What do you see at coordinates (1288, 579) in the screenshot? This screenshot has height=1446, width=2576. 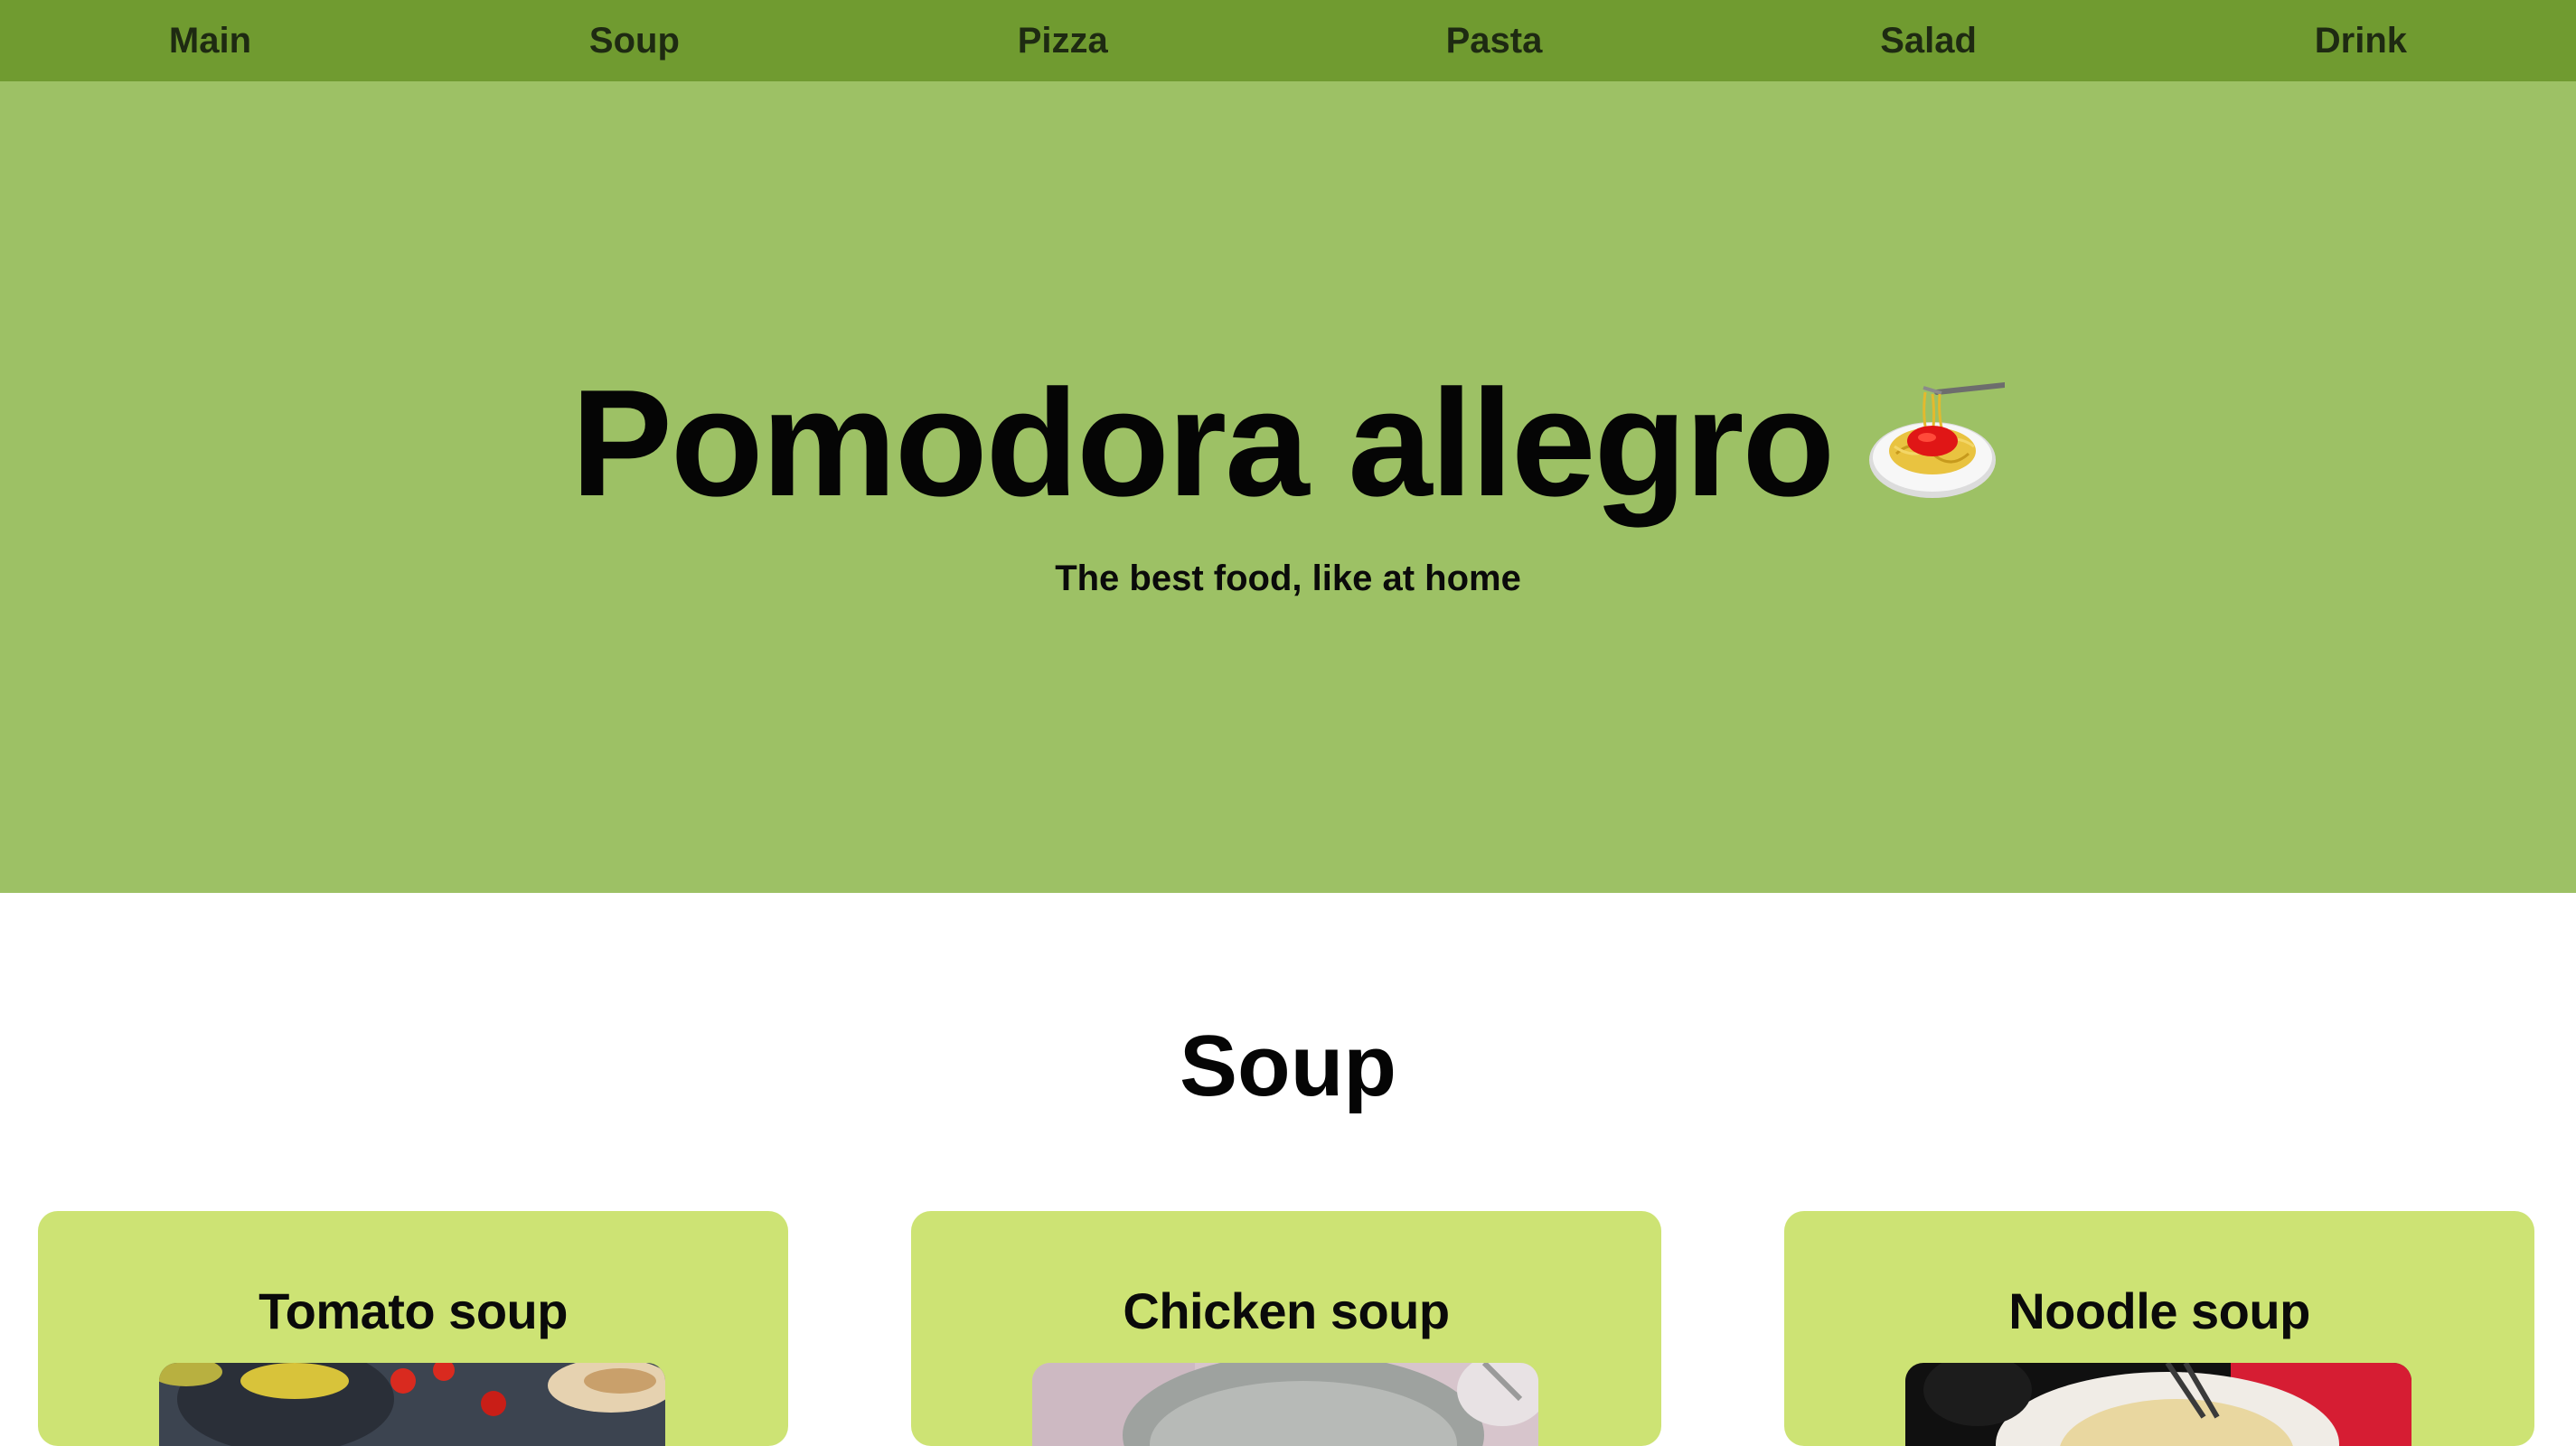 I see `hero-subtitle: The best food, like at home` at bounding box center [1288, 579].